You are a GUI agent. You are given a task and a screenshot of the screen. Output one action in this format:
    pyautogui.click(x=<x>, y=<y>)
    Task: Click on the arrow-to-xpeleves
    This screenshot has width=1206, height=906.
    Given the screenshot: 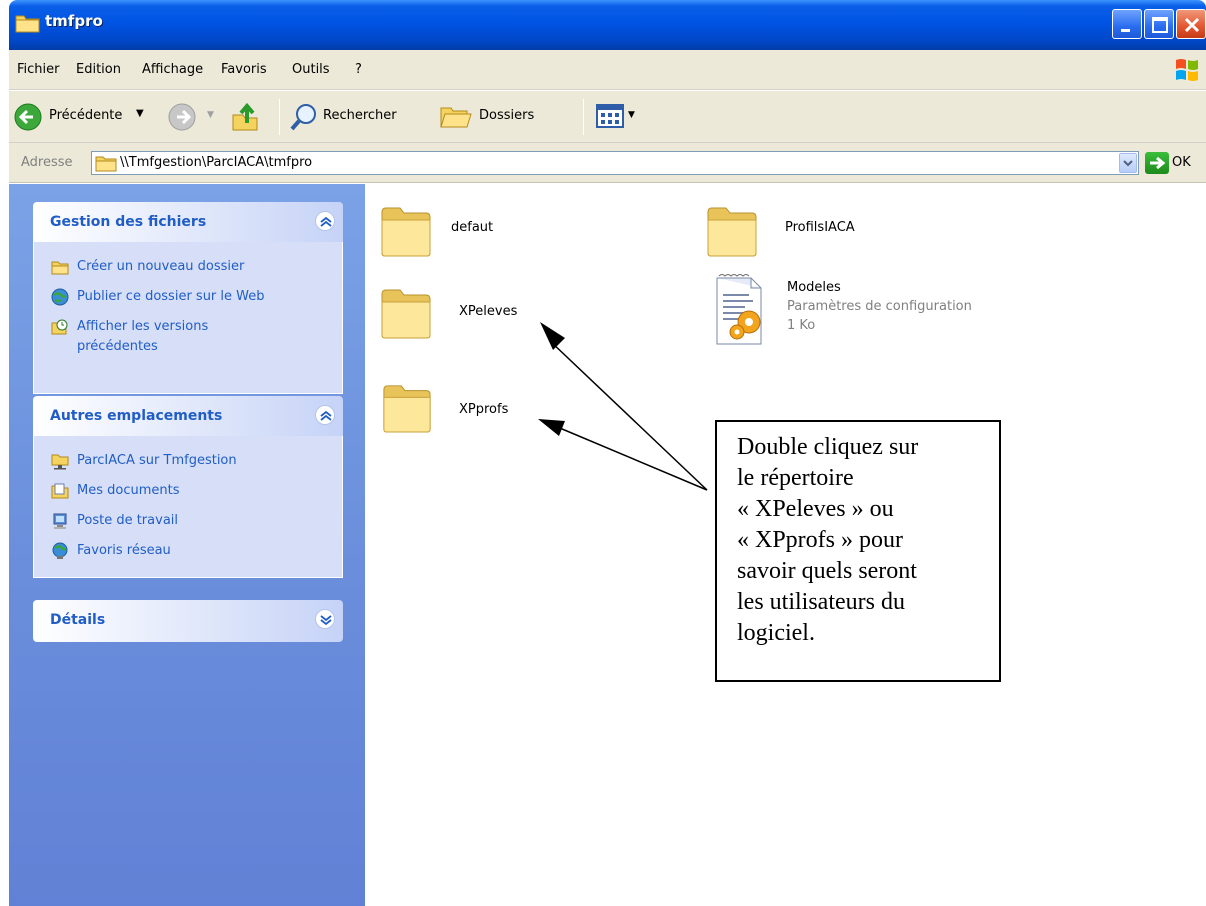 What is the action you would take?
    pyautogui.click(x=624, y=406)
    